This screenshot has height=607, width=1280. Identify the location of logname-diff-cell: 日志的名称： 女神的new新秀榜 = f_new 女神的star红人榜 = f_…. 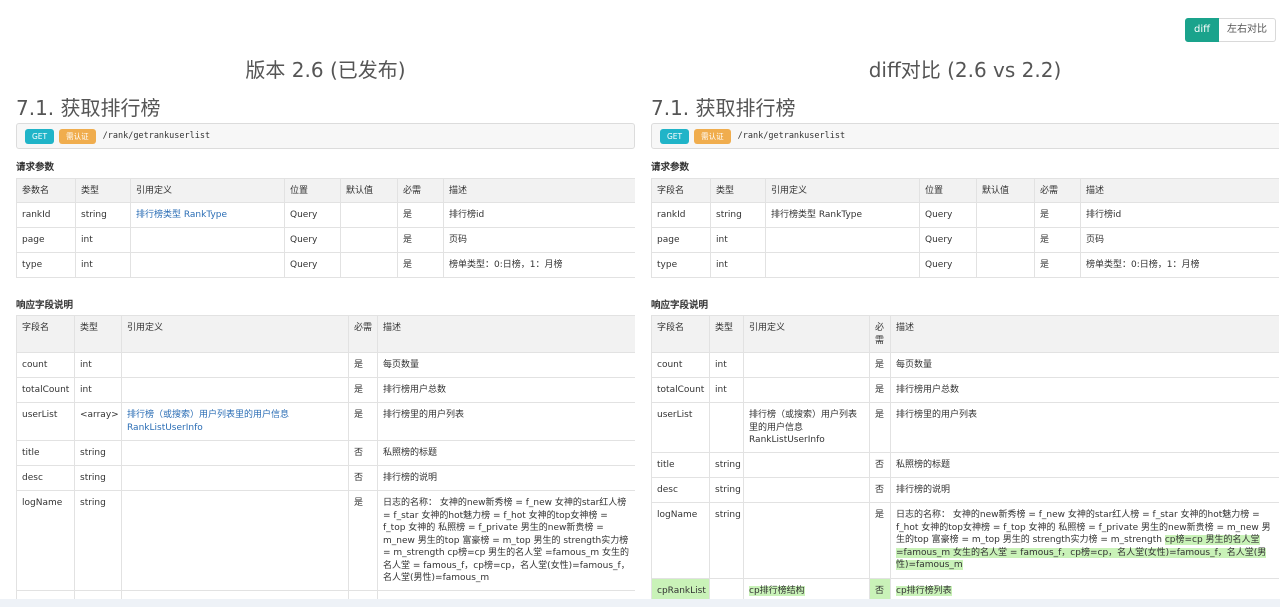
(1084, 540).